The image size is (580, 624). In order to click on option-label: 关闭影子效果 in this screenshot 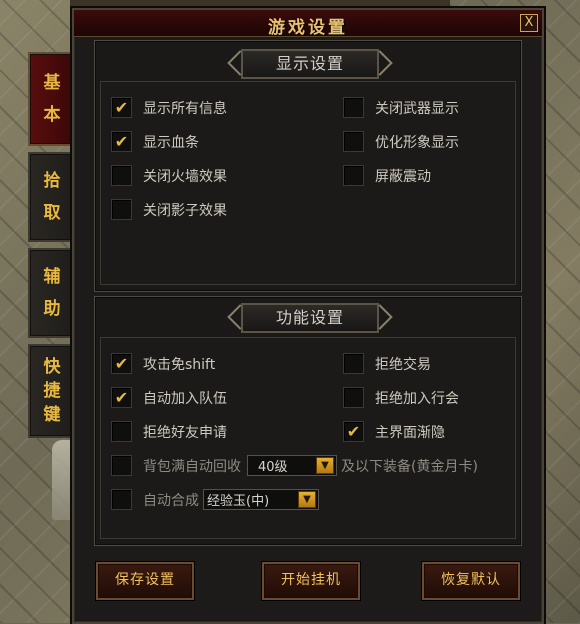, I will do `click(185, 210)`.